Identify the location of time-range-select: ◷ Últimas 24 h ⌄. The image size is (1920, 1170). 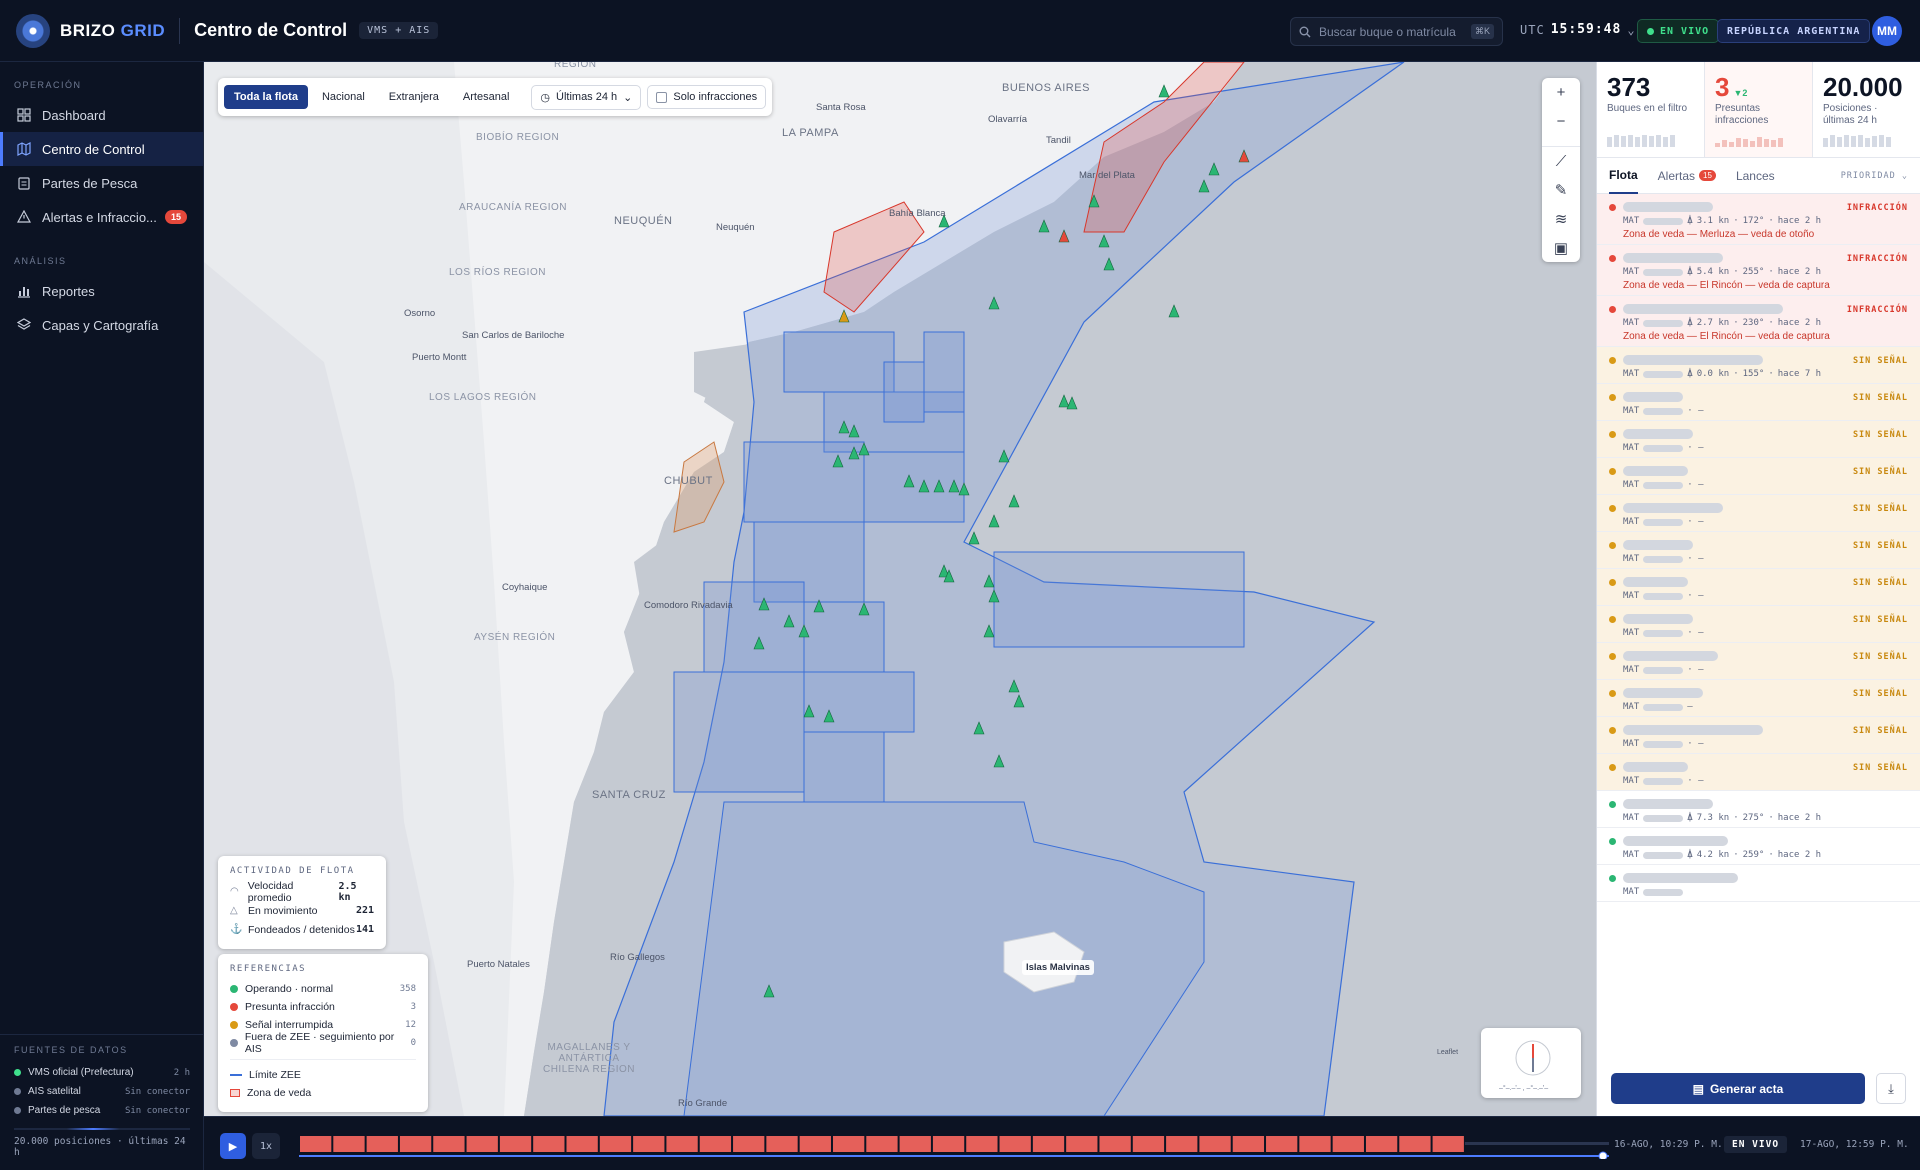
(586, 97).